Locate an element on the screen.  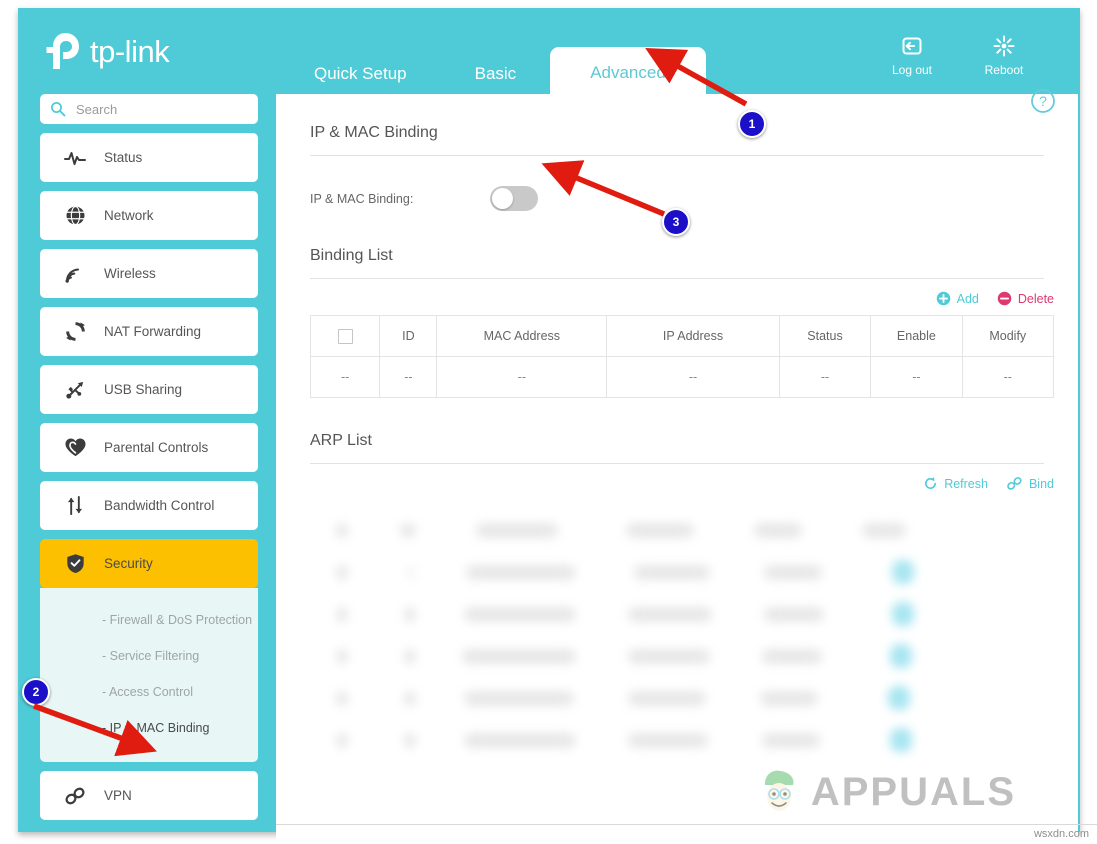
reboot-label: Reboot is located at coordinates (1004, 70).